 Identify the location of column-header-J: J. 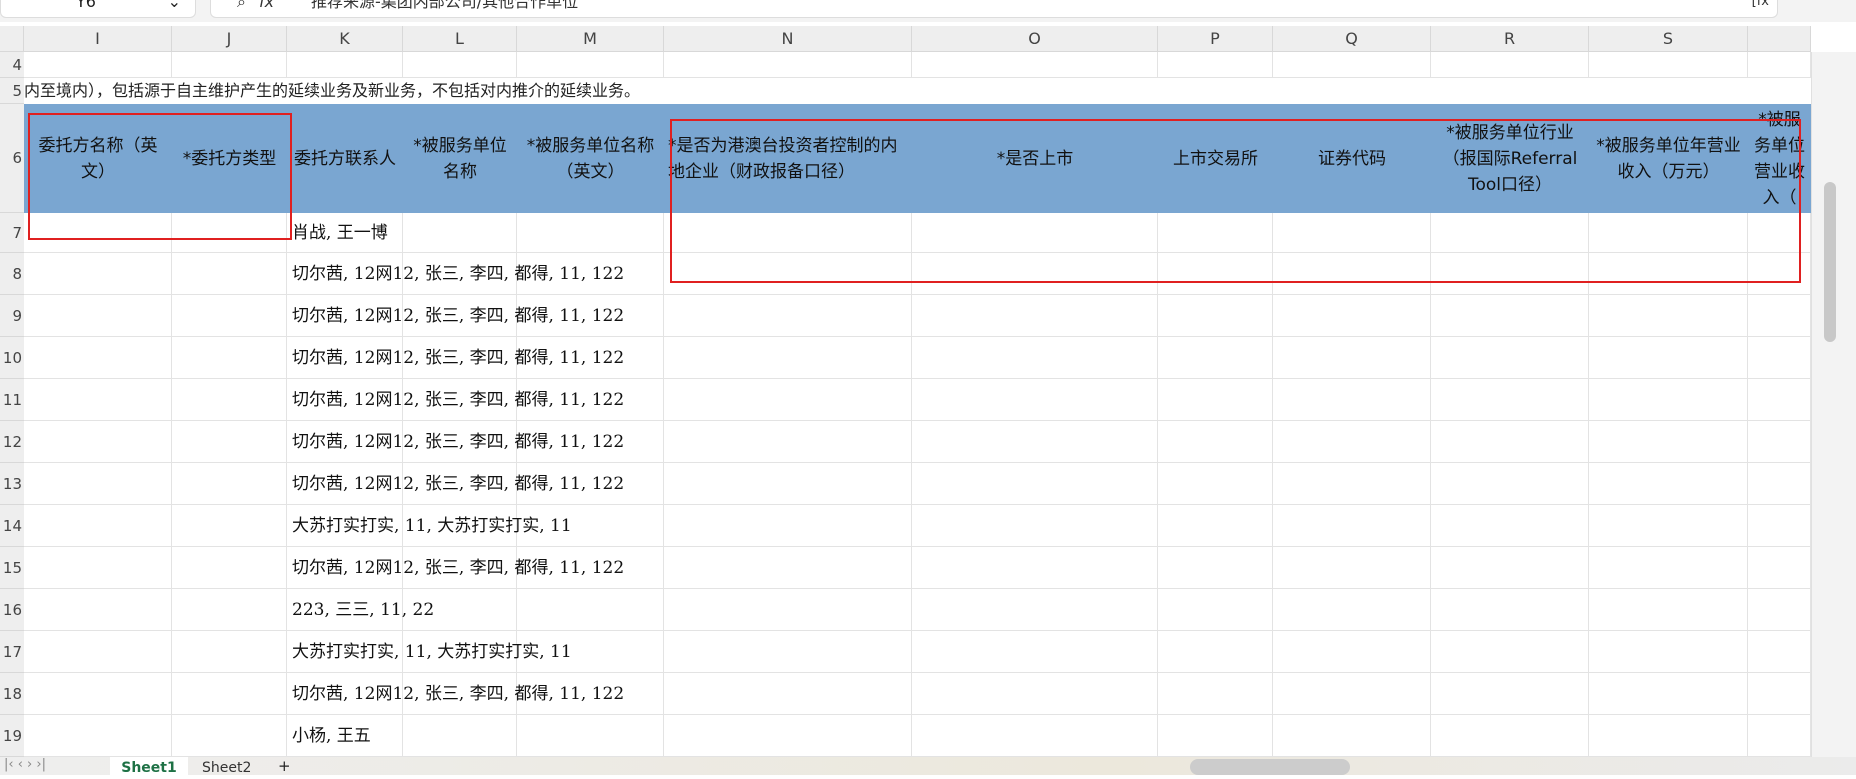
(229, 39).